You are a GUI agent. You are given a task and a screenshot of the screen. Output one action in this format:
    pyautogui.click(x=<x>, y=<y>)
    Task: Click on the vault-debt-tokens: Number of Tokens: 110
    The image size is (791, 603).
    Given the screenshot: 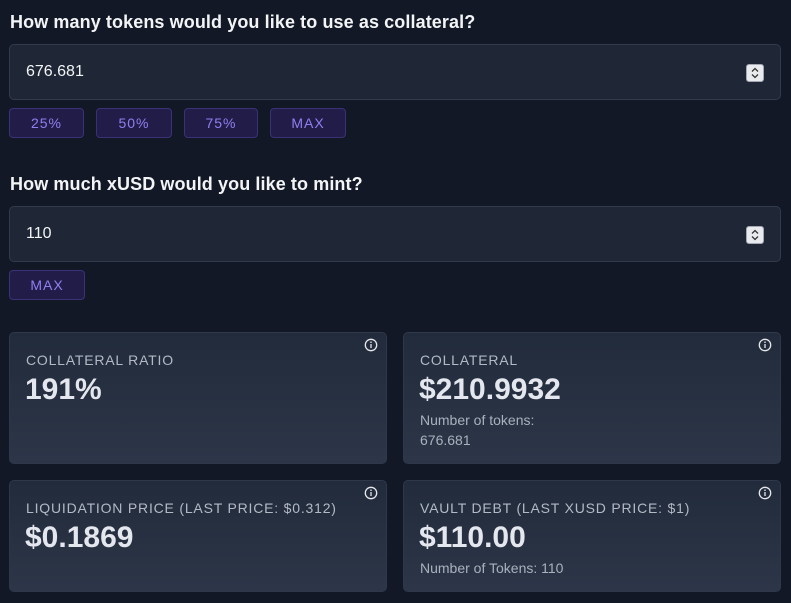 What is the action you would take?
    pyautogui.click(x=492, y=568)
    